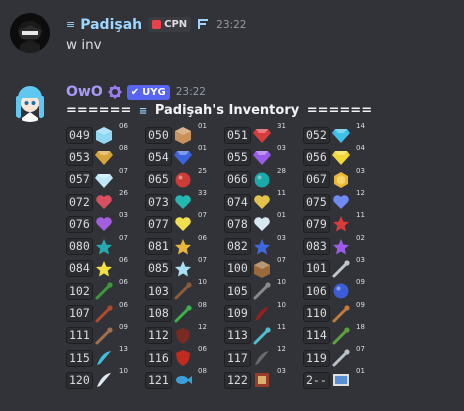 Image resolution: width=464 pixels, height=411 pixels. What do you see at coordinates (158, 135) in the screenshot?
I see `item-code: 050` at bounding box center [158, 135].